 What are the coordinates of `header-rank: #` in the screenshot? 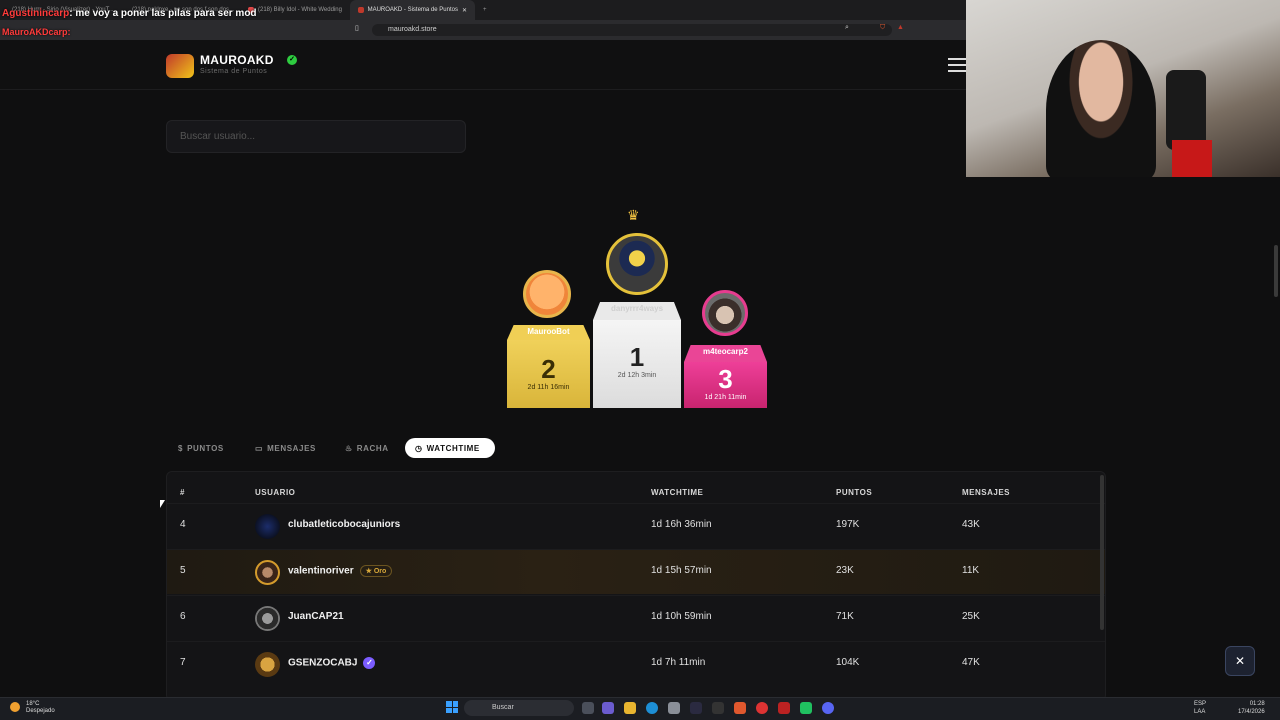 It's located at (182, 492).